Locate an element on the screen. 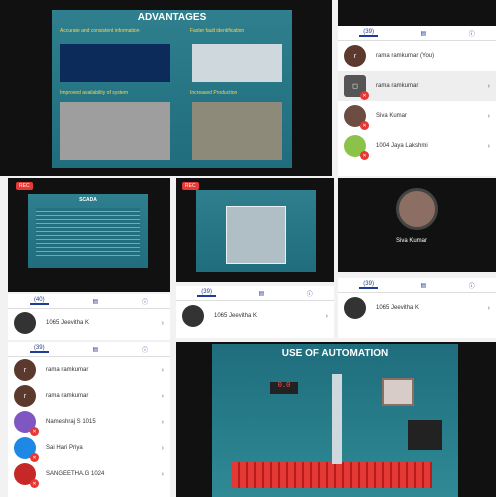  participant-panel-mid: (39) ▤ ⓘ 1065 Jeevitha K › is located at coordinates (255, 312).